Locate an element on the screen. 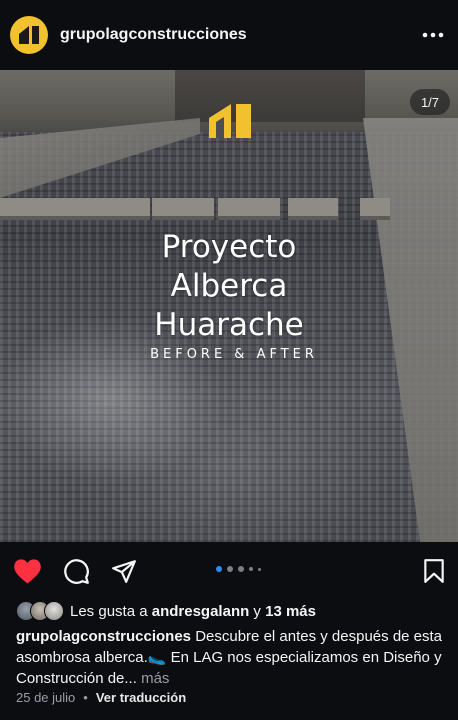  heart-filled-icon is located at coordinates (27, 571).